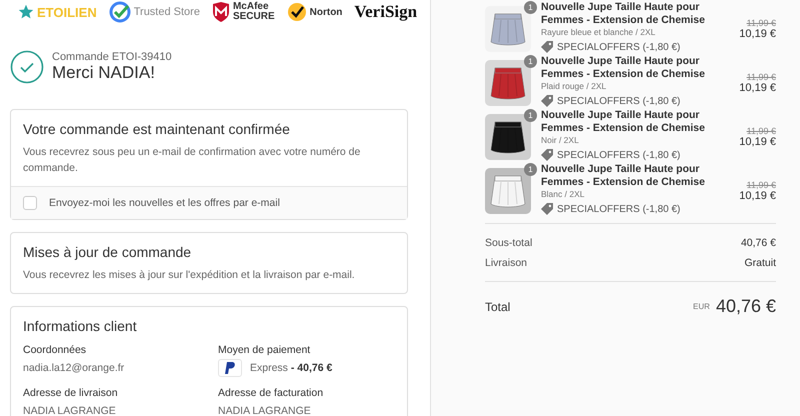 The width and height of the screenshot is (800, 416). Describe the element at coordinates (157, 129) in the screenshot. I see `card-title: Votre commande est maintenant confirmée` at that location.